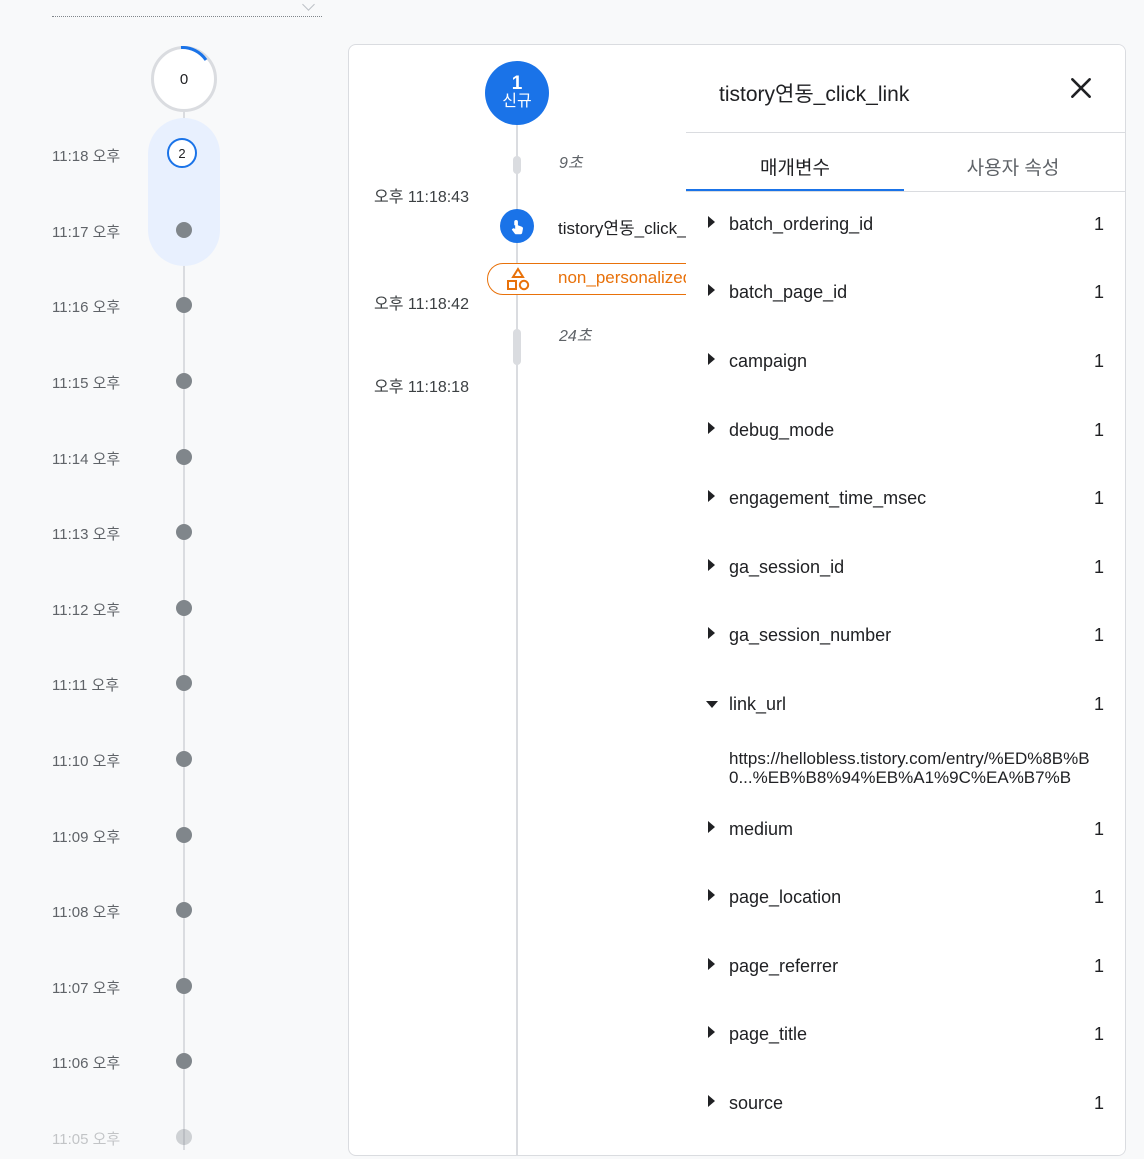  Describe the element at coordinates (86, 912) in the screenshot. I see `minute-label-10: 11:08 오후` at that location.